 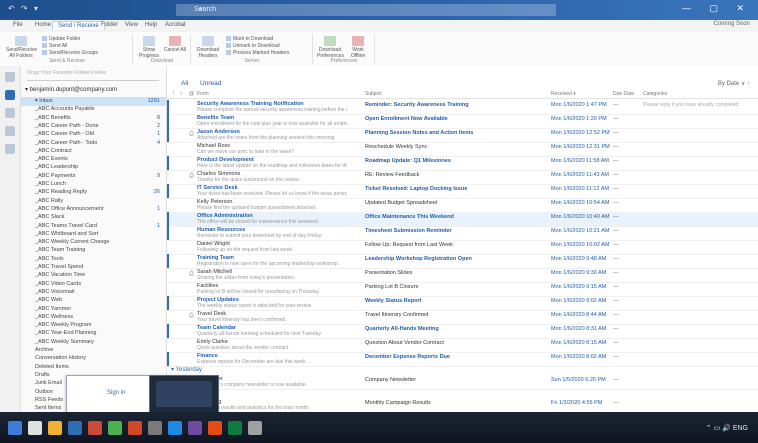 What do you see at coordinates (10, 77) in the screenshot?
I see `apps-icon` at bounding box center [10, 77].